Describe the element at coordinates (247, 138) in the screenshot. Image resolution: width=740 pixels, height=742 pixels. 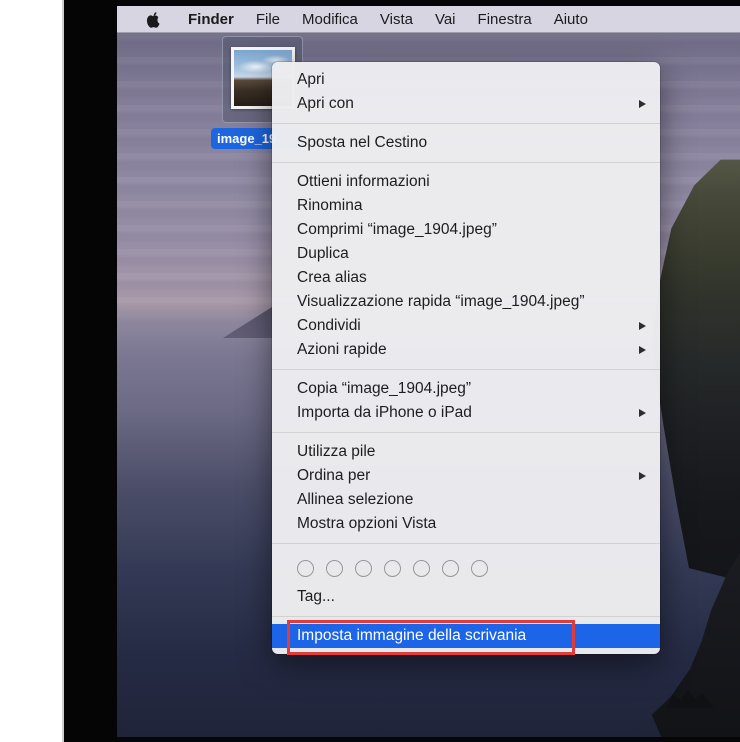
I see `file-name-text: image_19` at that location.